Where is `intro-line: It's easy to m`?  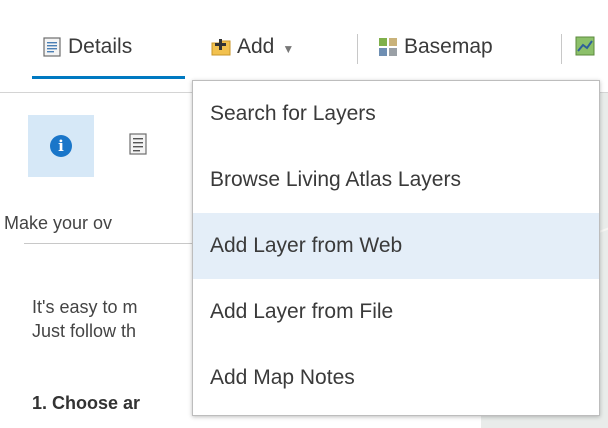 intro-line: It's easy to m is located at coordinates (85, 307).